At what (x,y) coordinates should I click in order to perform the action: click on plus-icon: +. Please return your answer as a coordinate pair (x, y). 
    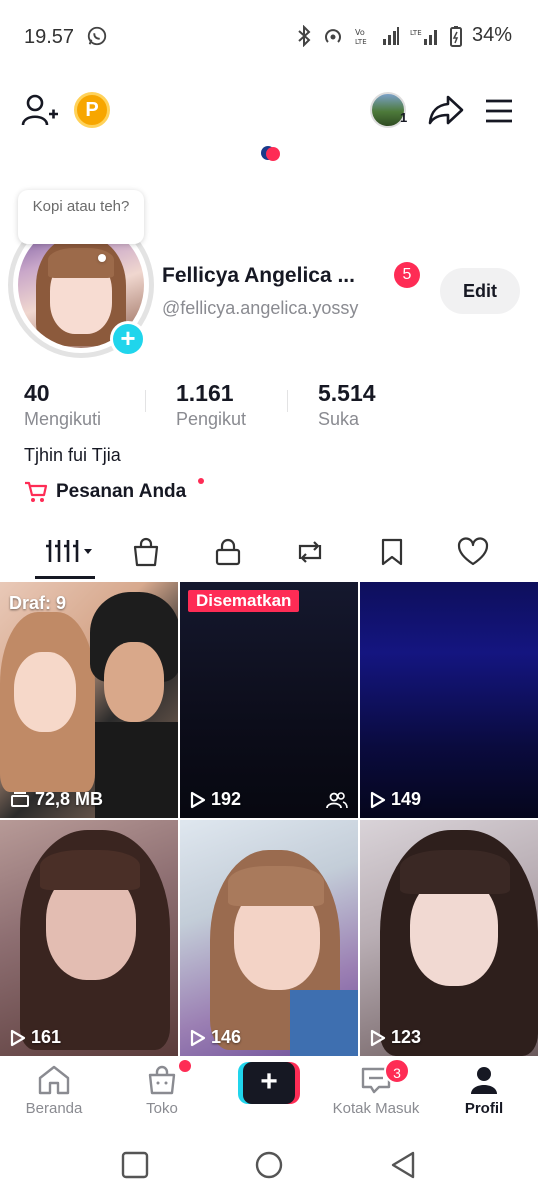
    Looking at the image, I should click on (269, 1083).